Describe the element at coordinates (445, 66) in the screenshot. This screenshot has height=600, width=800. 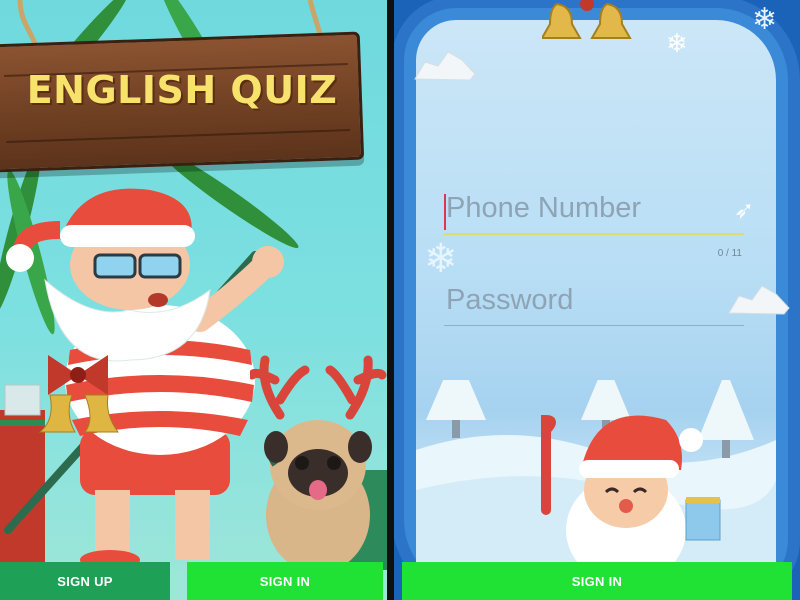
I see `cloud-icon` at that location.